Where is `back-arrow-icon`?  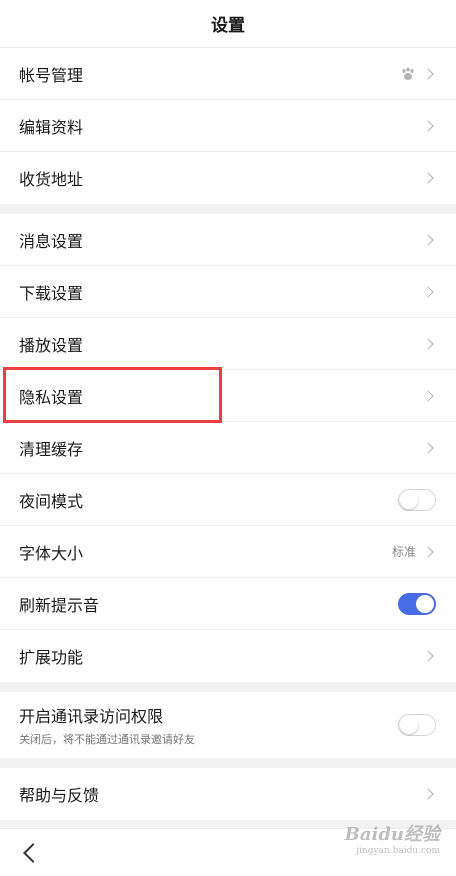 back-arrow-icon is located at coordinates (33, 852).